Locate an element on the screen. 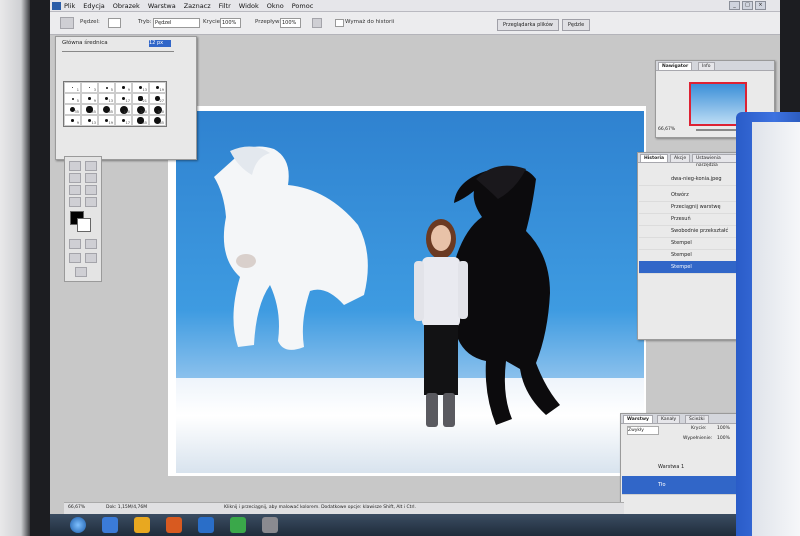  opacity-input: 100% is located at coordinates (230, 23).